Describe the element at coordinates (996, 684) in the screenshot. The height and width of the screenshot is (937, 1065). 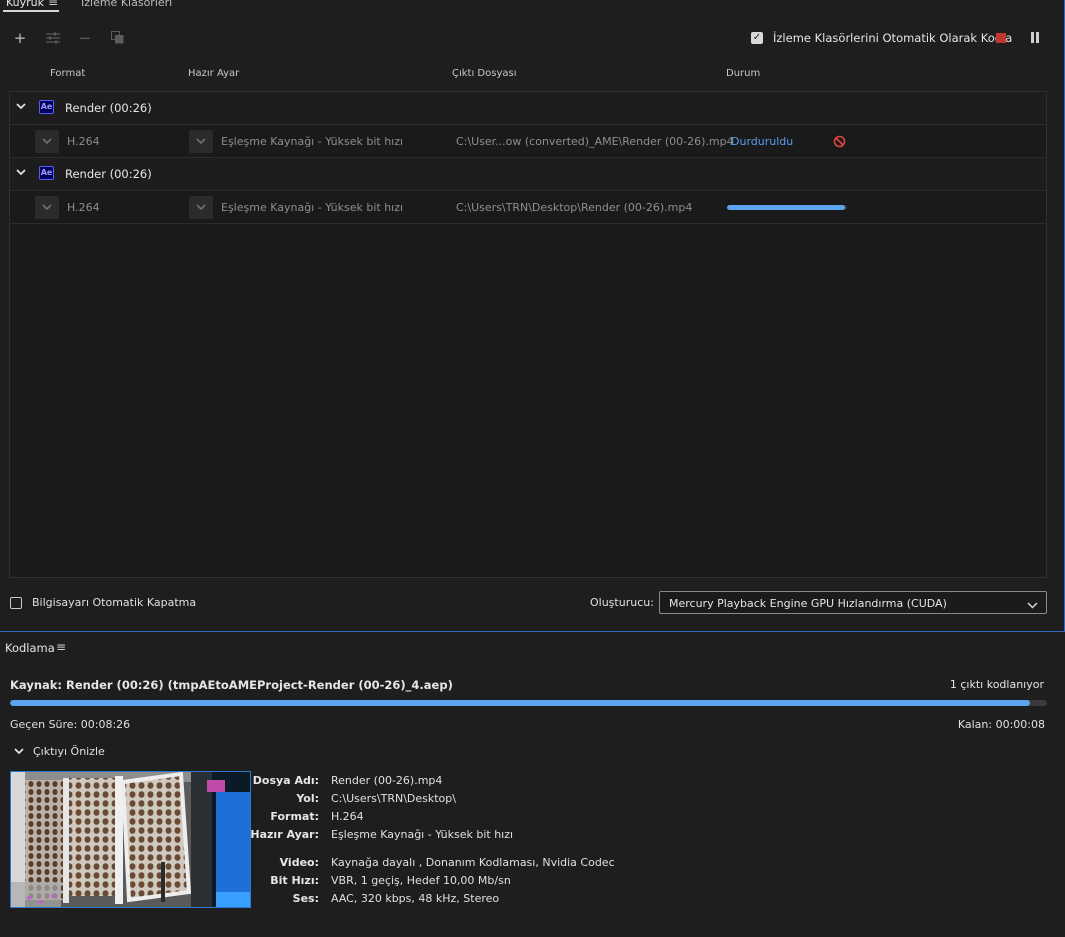
I see `encoding-output-count: 1 çıktı kodlanıyor` at that location.